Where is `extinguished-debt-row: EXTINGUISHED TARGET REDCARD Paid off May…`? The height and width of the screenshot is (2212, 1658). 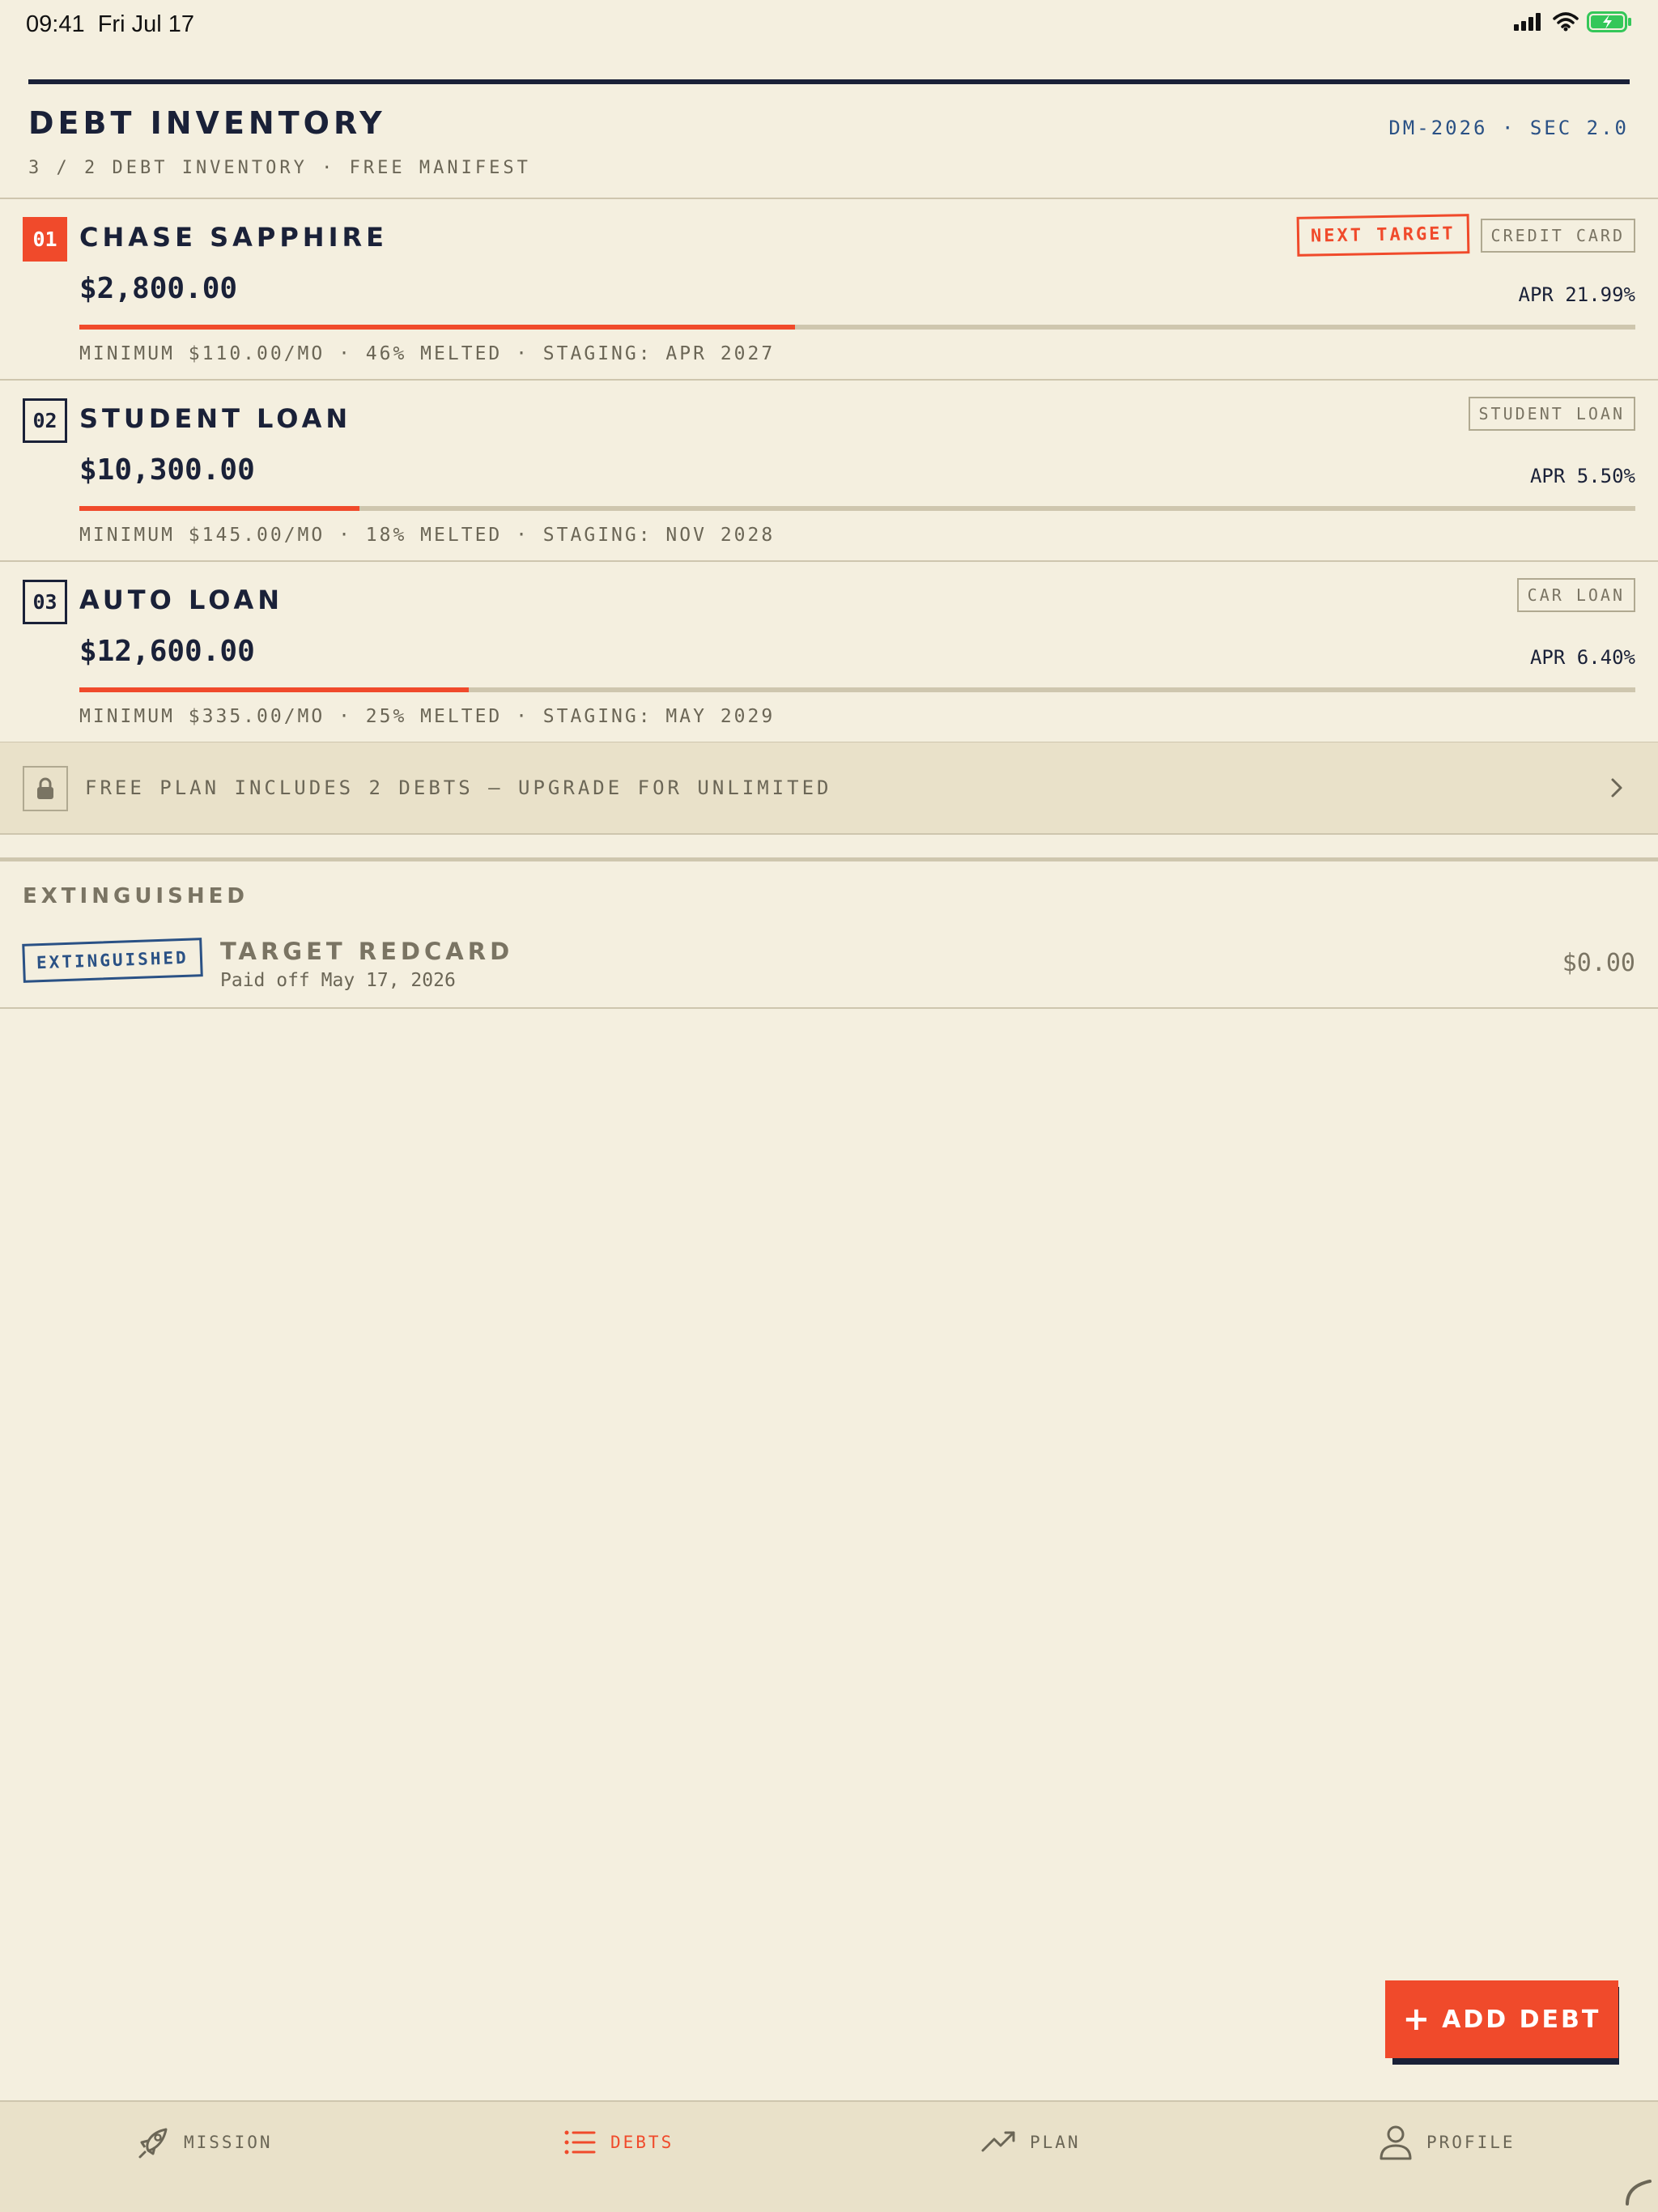
extinguished-debt-row: EXTINGUISHED TARGET REDCARD Paid off May… is located at coordinates (829, 966).